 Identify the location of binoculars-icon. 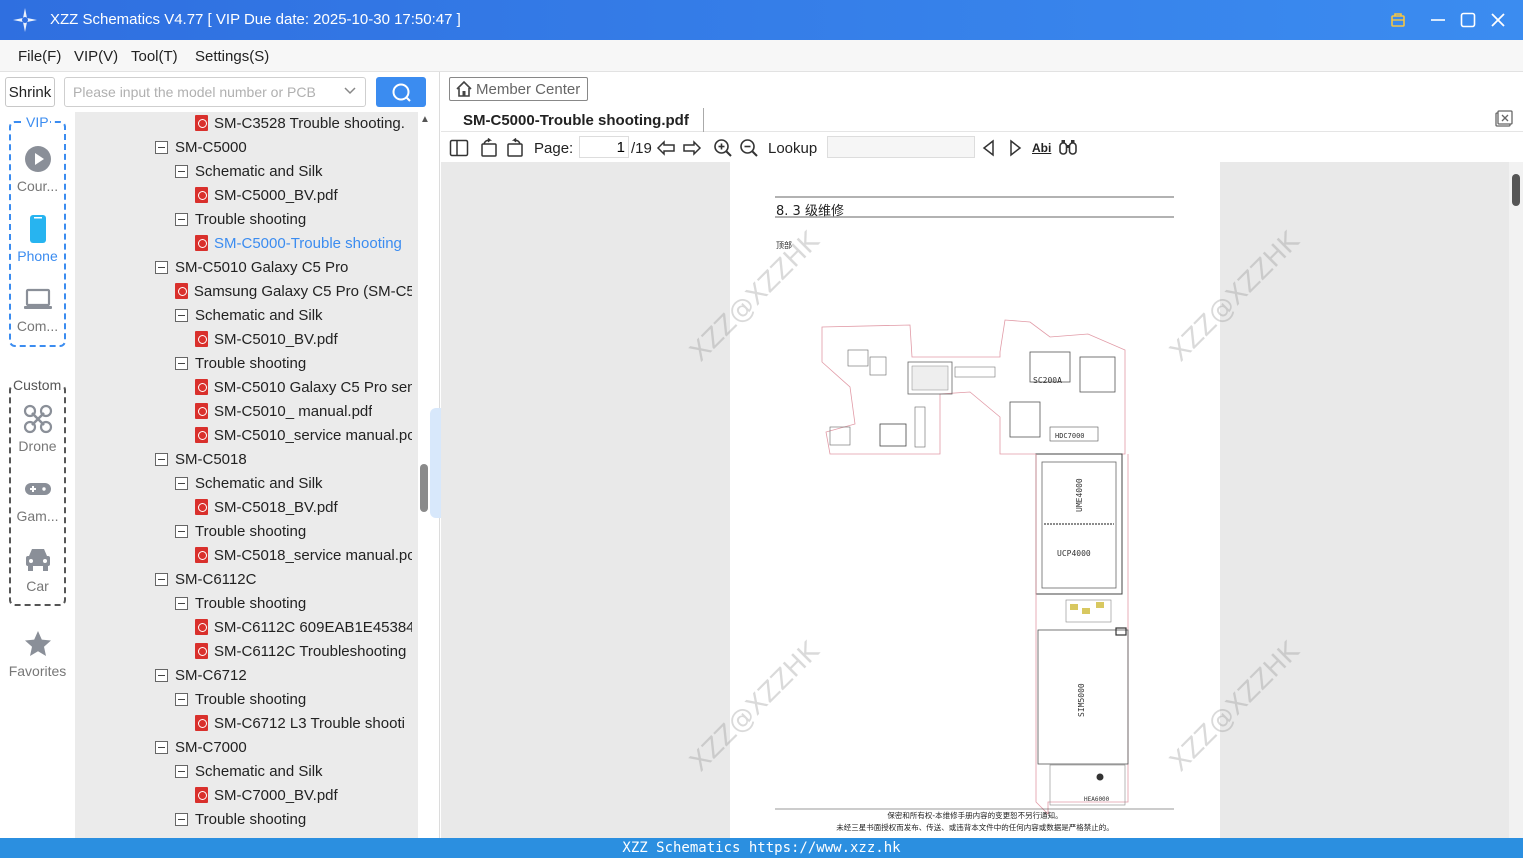
(1068, 148).